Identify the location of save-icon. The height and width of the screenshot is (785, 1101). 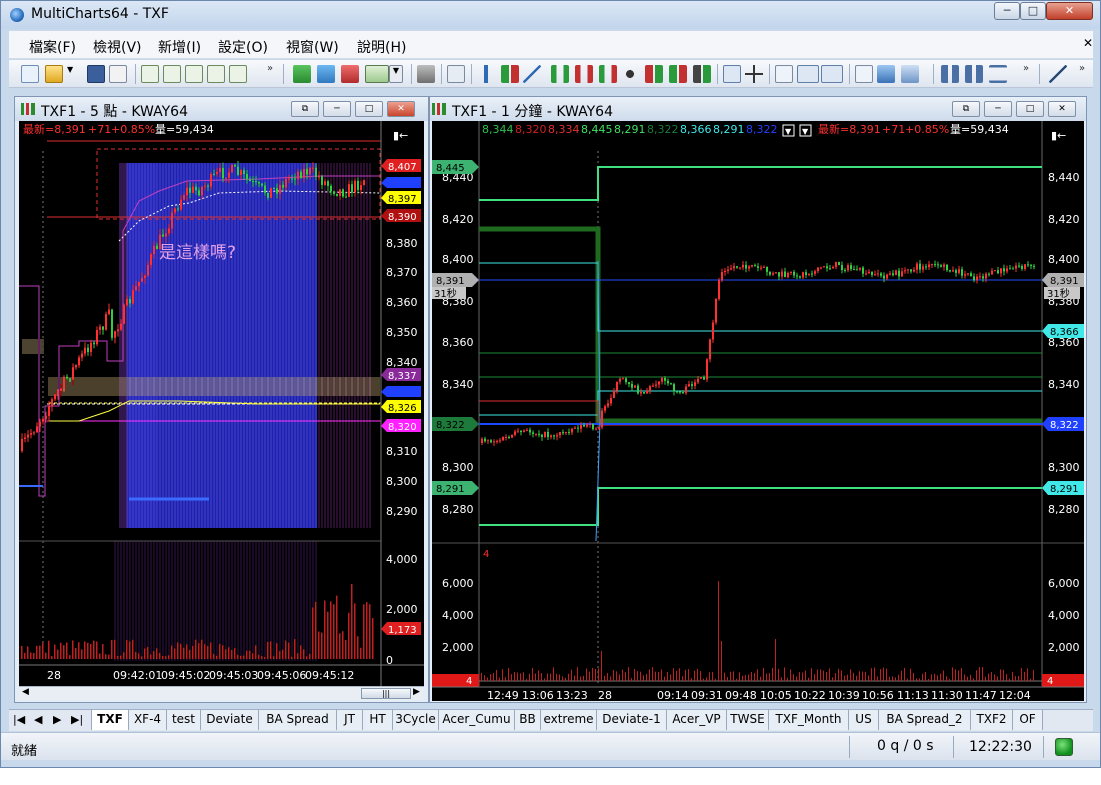
(96, 74).